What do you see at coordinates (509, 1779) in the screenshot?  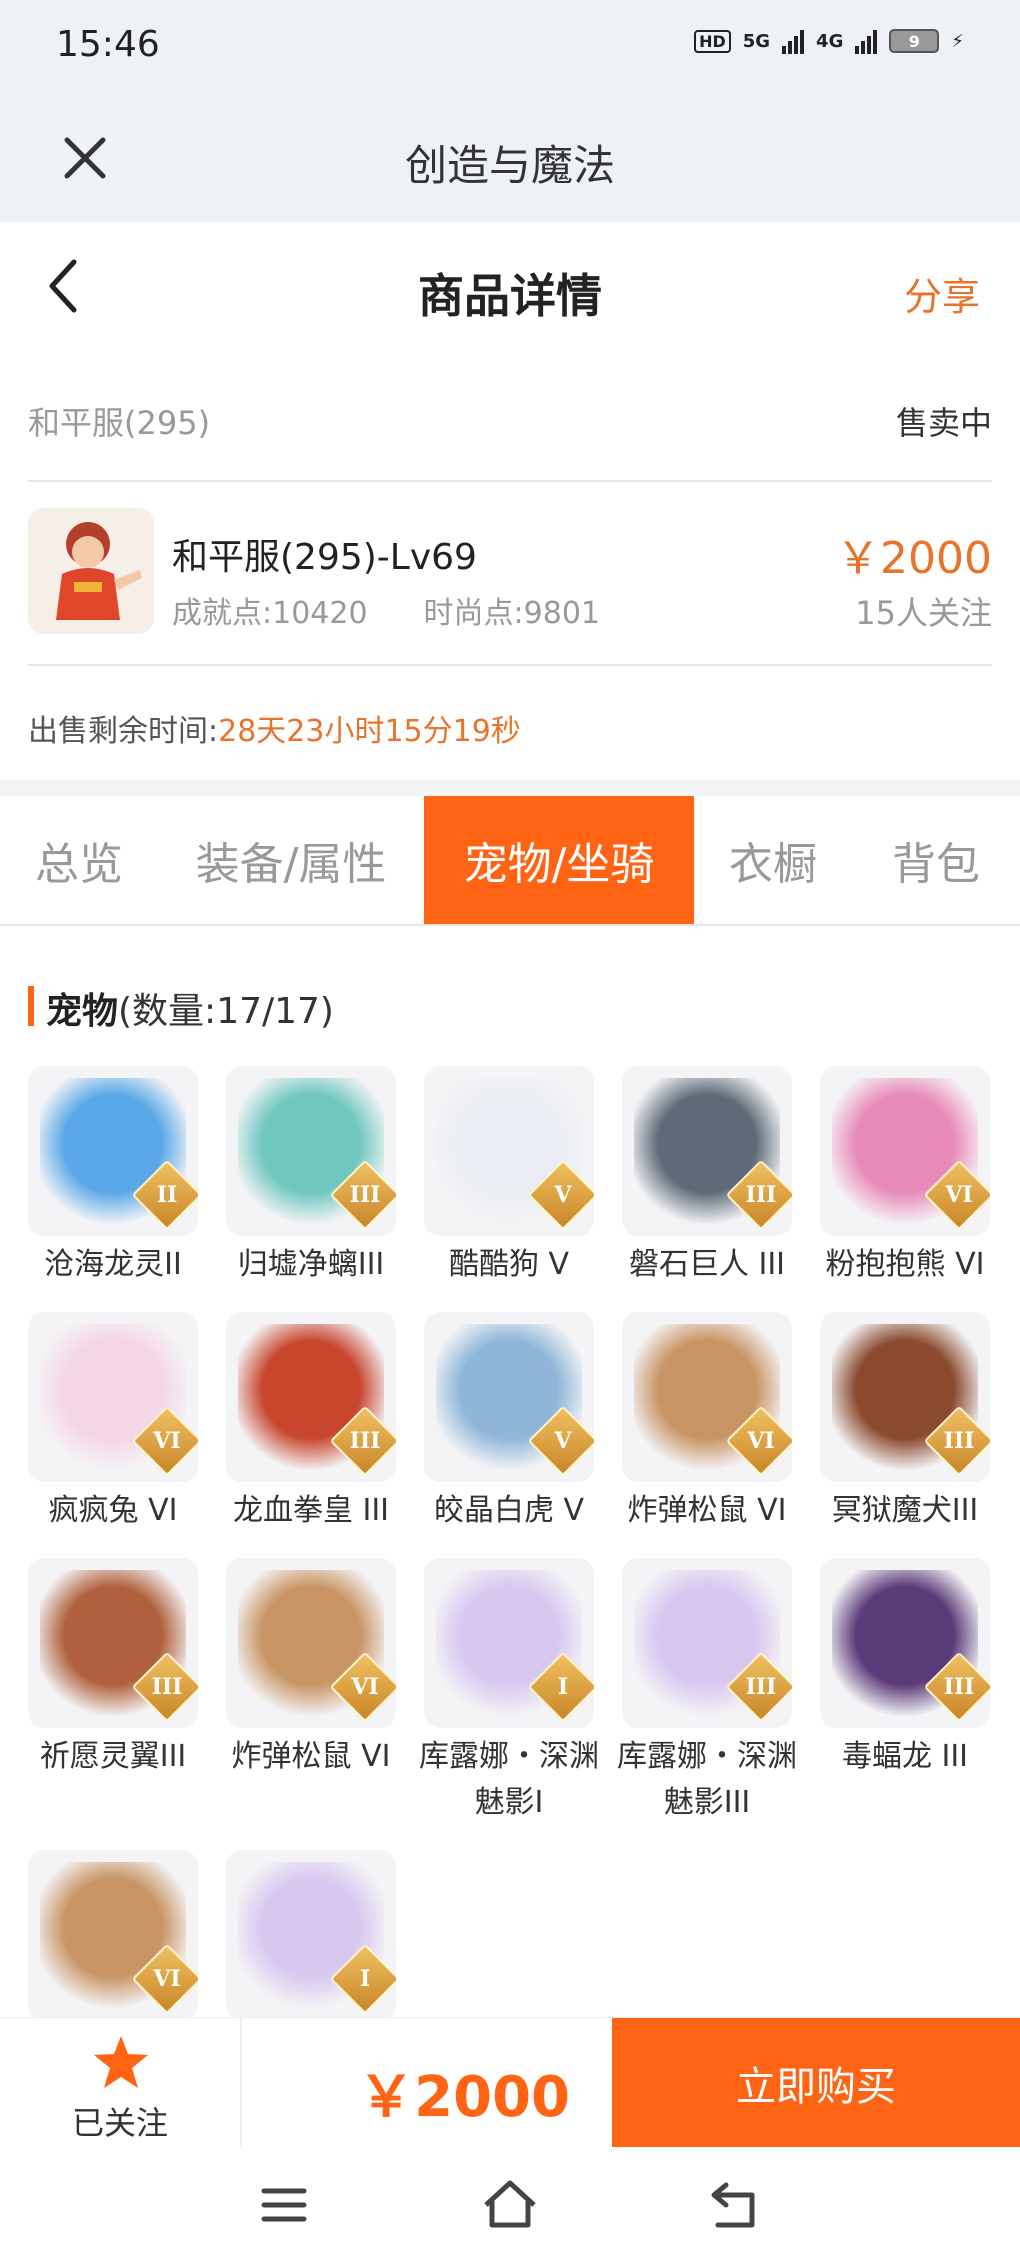 I see `pet-name: 库露娜・深渊魅影I` at bounding box center [509, 1779].